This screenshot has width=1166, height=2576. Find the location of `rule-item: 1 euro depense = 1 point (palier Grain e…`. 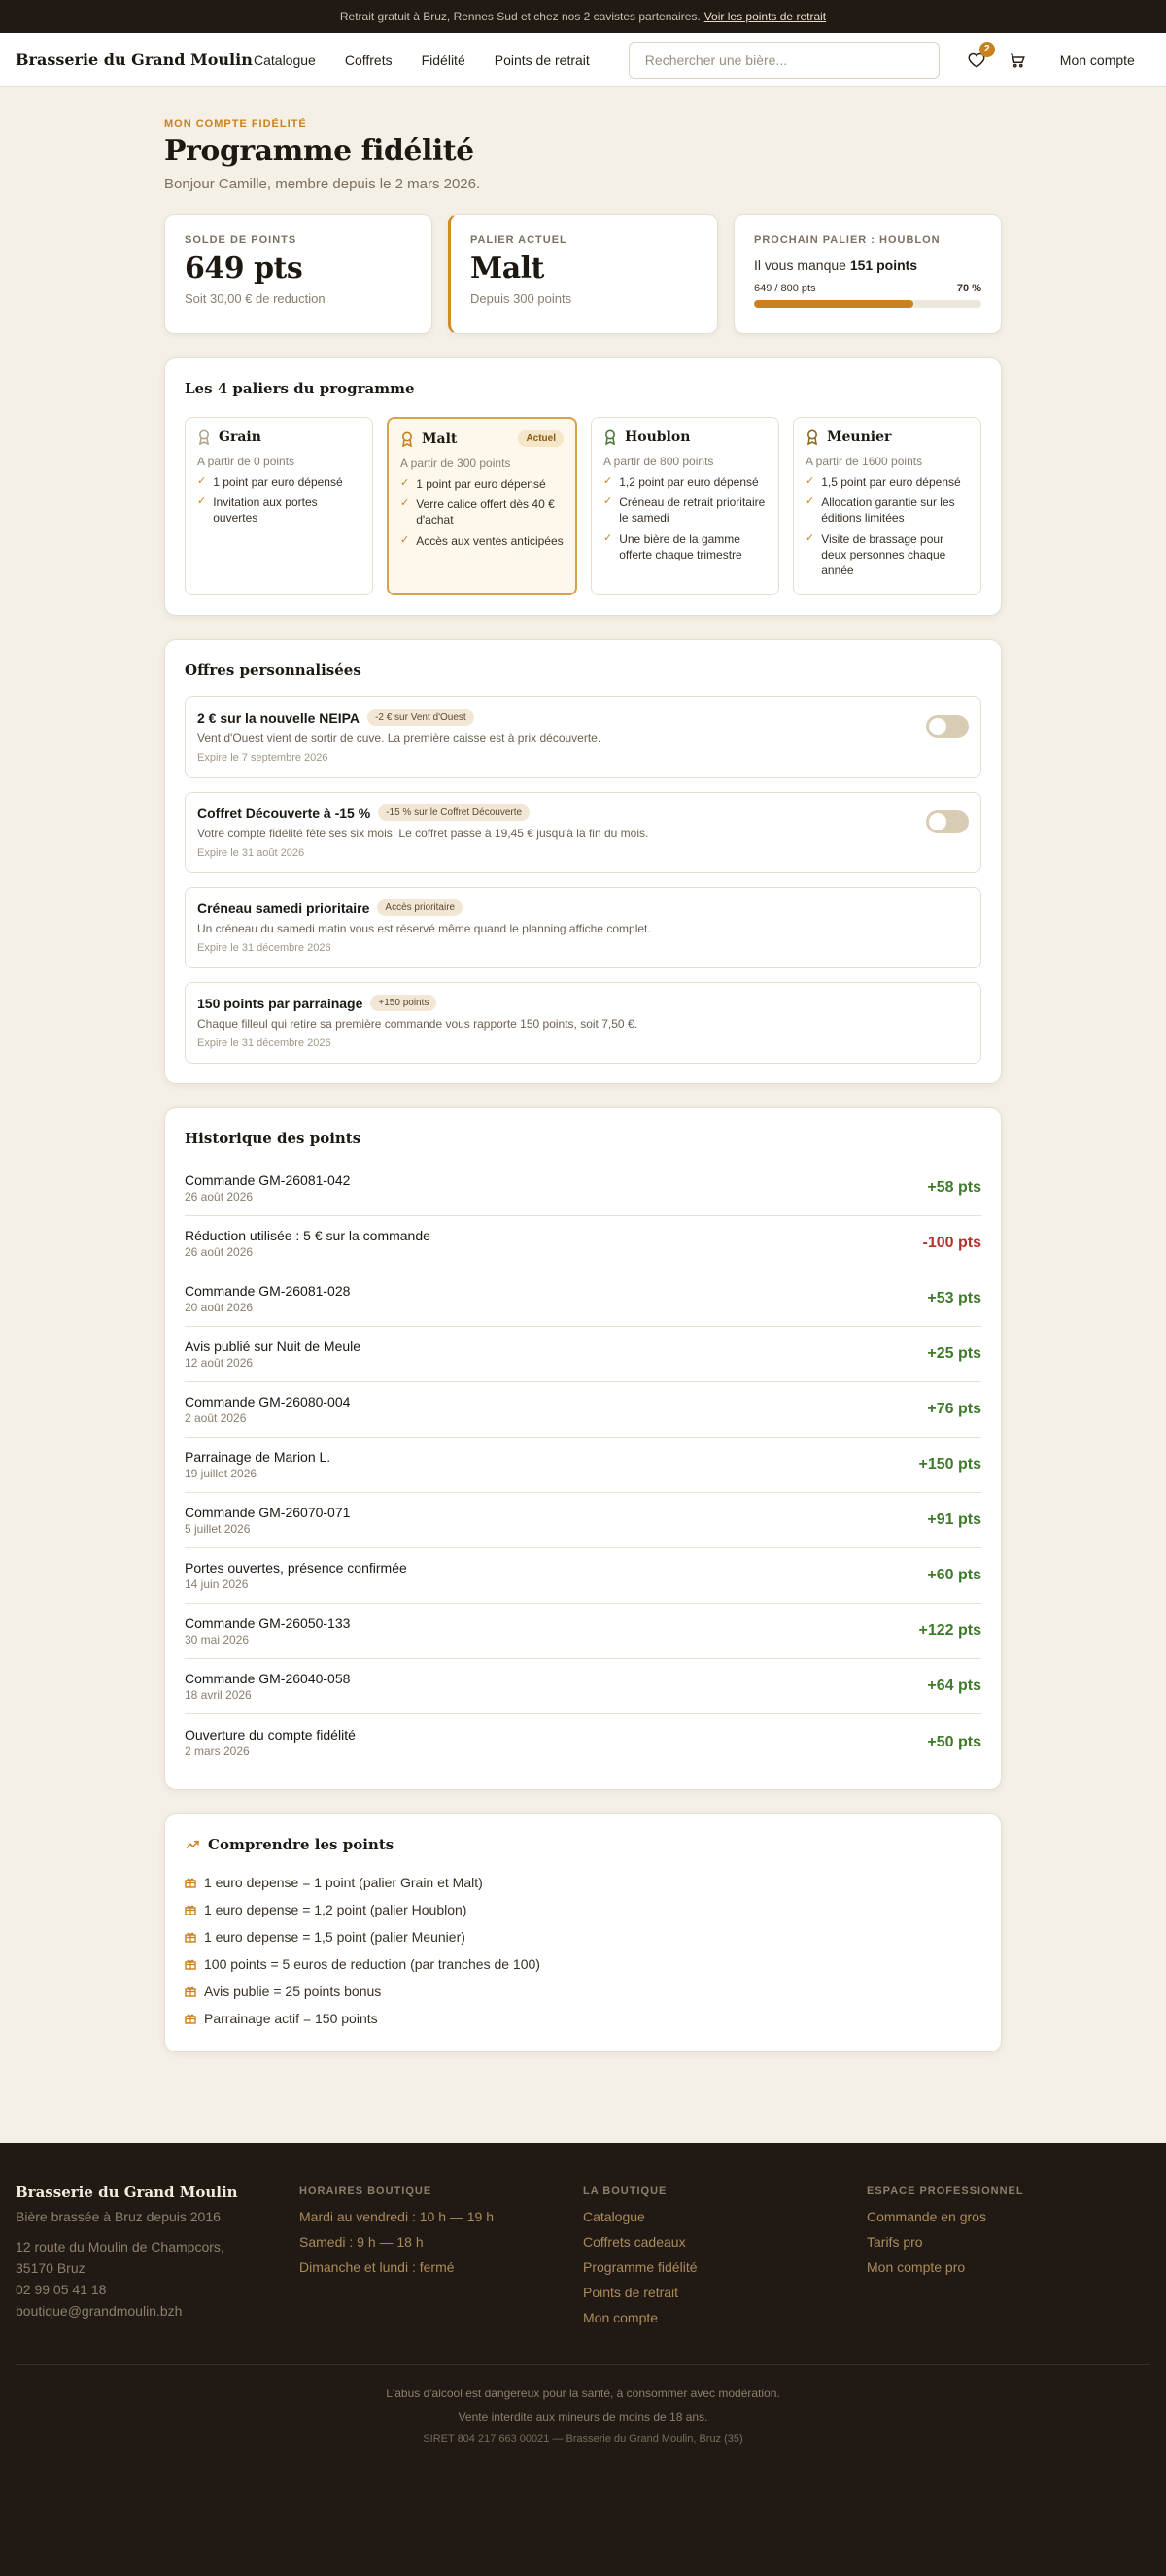

rule-item: 1 euro depense = 1 point (palier Grain e… is located at coordinates (583, 1882).